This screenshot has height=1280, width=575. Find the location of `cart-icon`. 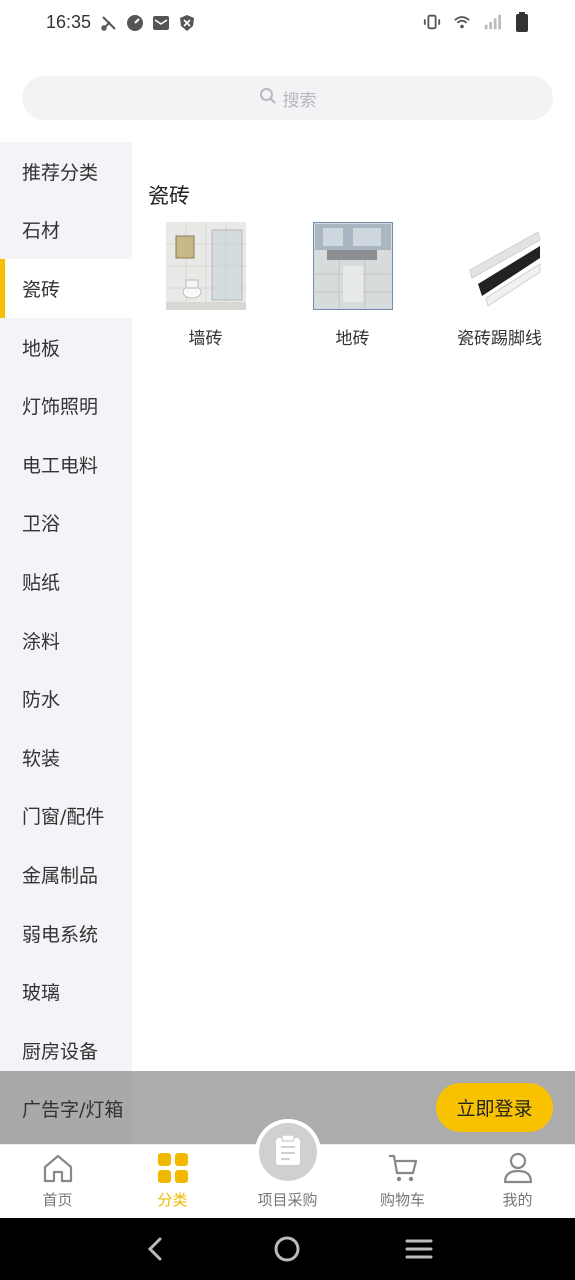

cart-icon is located at coordinates (403, 1168).